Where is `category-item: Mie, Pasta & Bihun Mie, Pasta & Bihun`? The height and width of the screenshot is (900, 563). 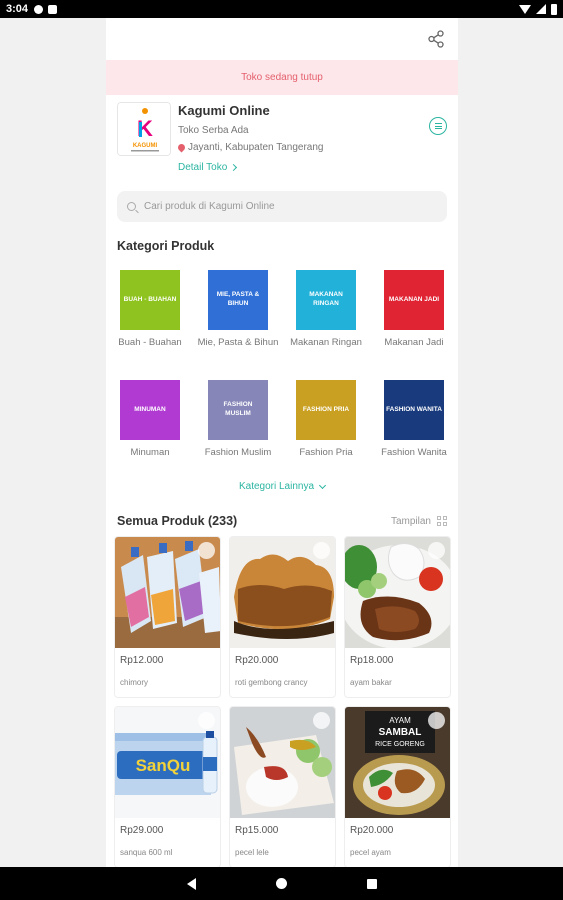
category-item: Mie, Pasta & Bihun Mie, Pasta & Bihun is located at coordinates (238, 319).